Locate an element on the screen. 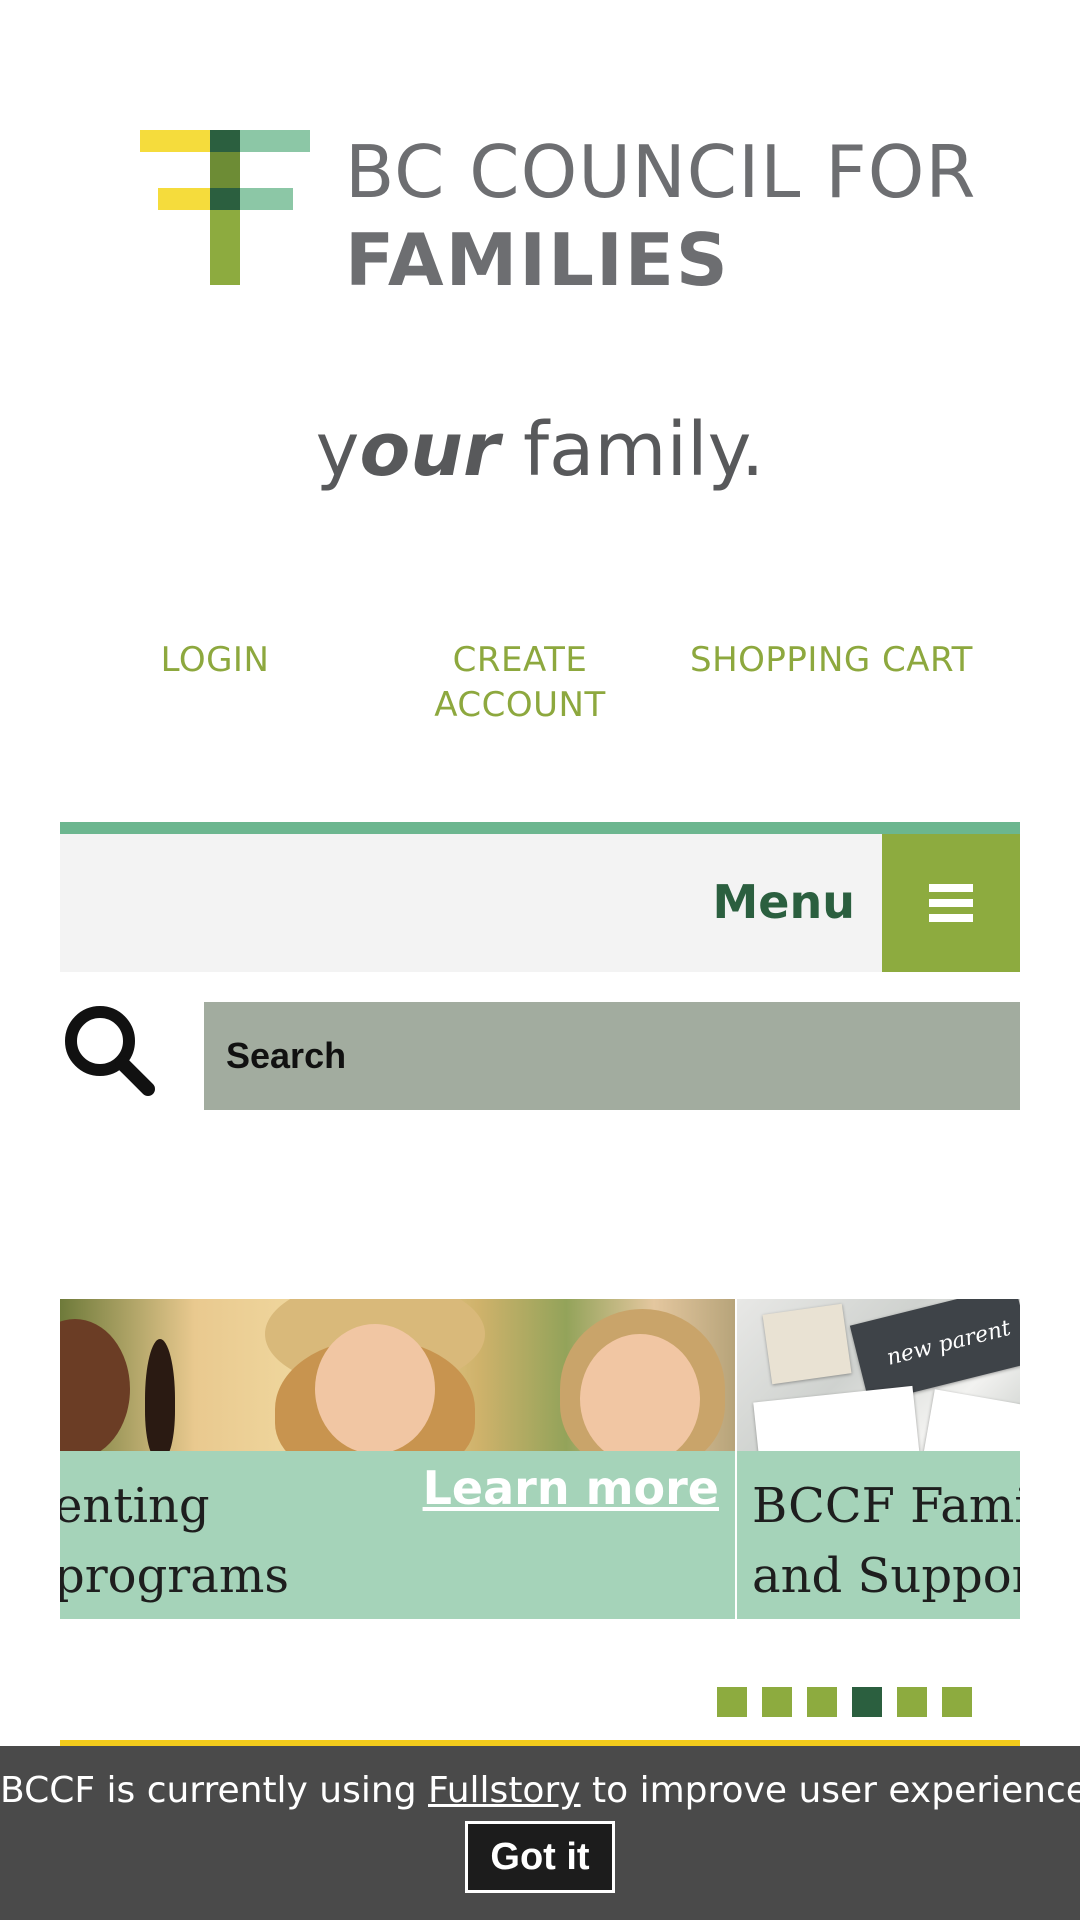 This screenshot has height=1920, width=1080. slide-caption-line-2: and Suppor is located at coordinates (886, 1576).